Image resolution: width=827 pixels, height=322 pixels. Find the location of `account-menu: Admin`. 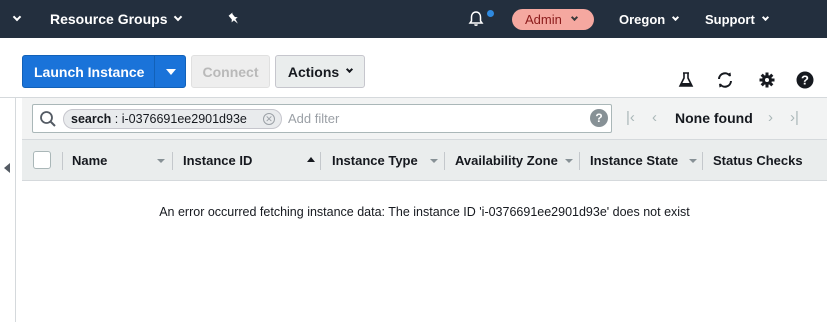

account-menu: Admin is located at coordinates (553, 19).